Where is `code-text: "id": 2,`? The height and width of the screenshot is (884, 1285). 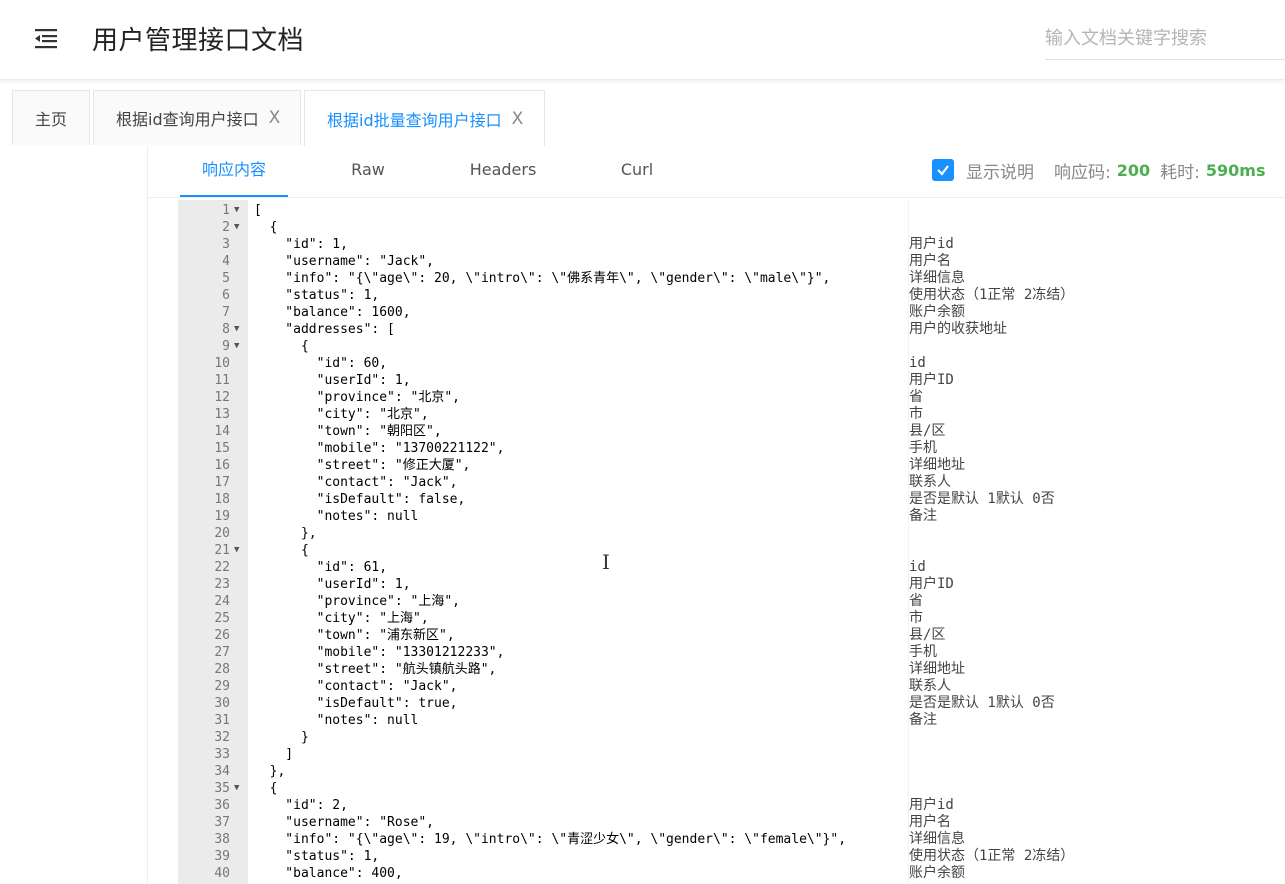 code-text: "id": 2, is located at coordinates (301, 805).